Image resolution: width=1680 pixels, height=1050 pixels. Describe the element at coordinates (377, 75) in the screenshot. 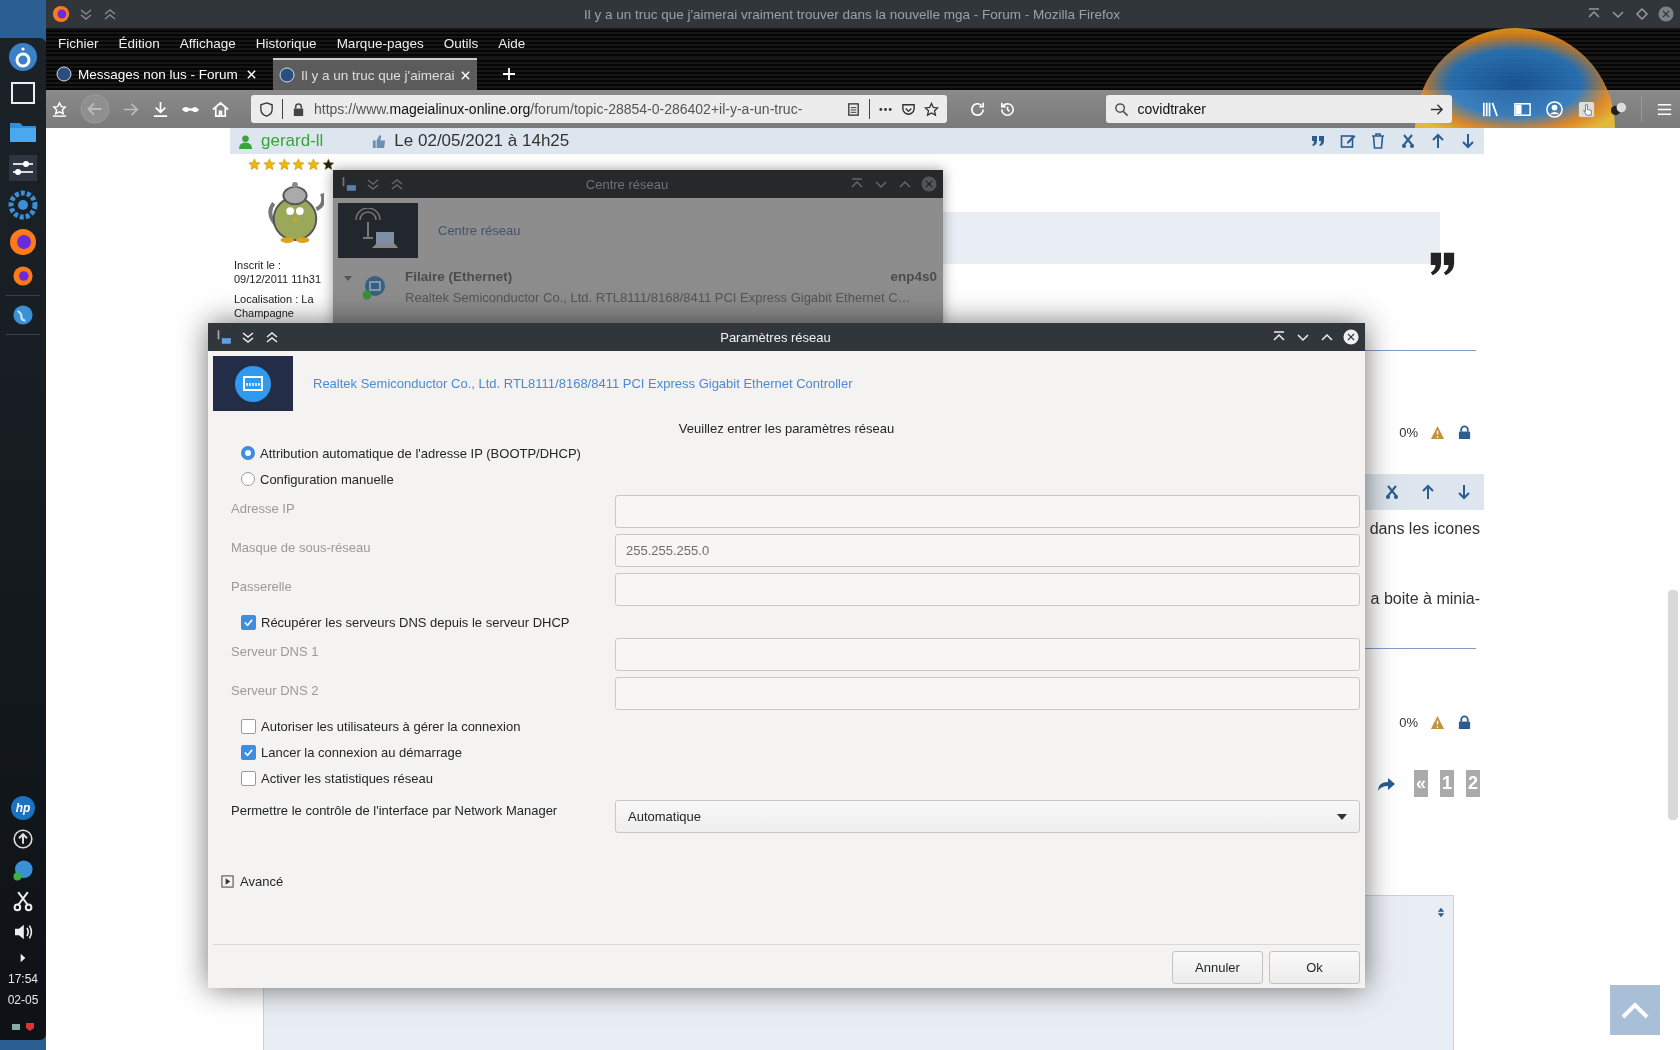

I see `tab-label: Il y a un truc que j'aimerai` at that location.